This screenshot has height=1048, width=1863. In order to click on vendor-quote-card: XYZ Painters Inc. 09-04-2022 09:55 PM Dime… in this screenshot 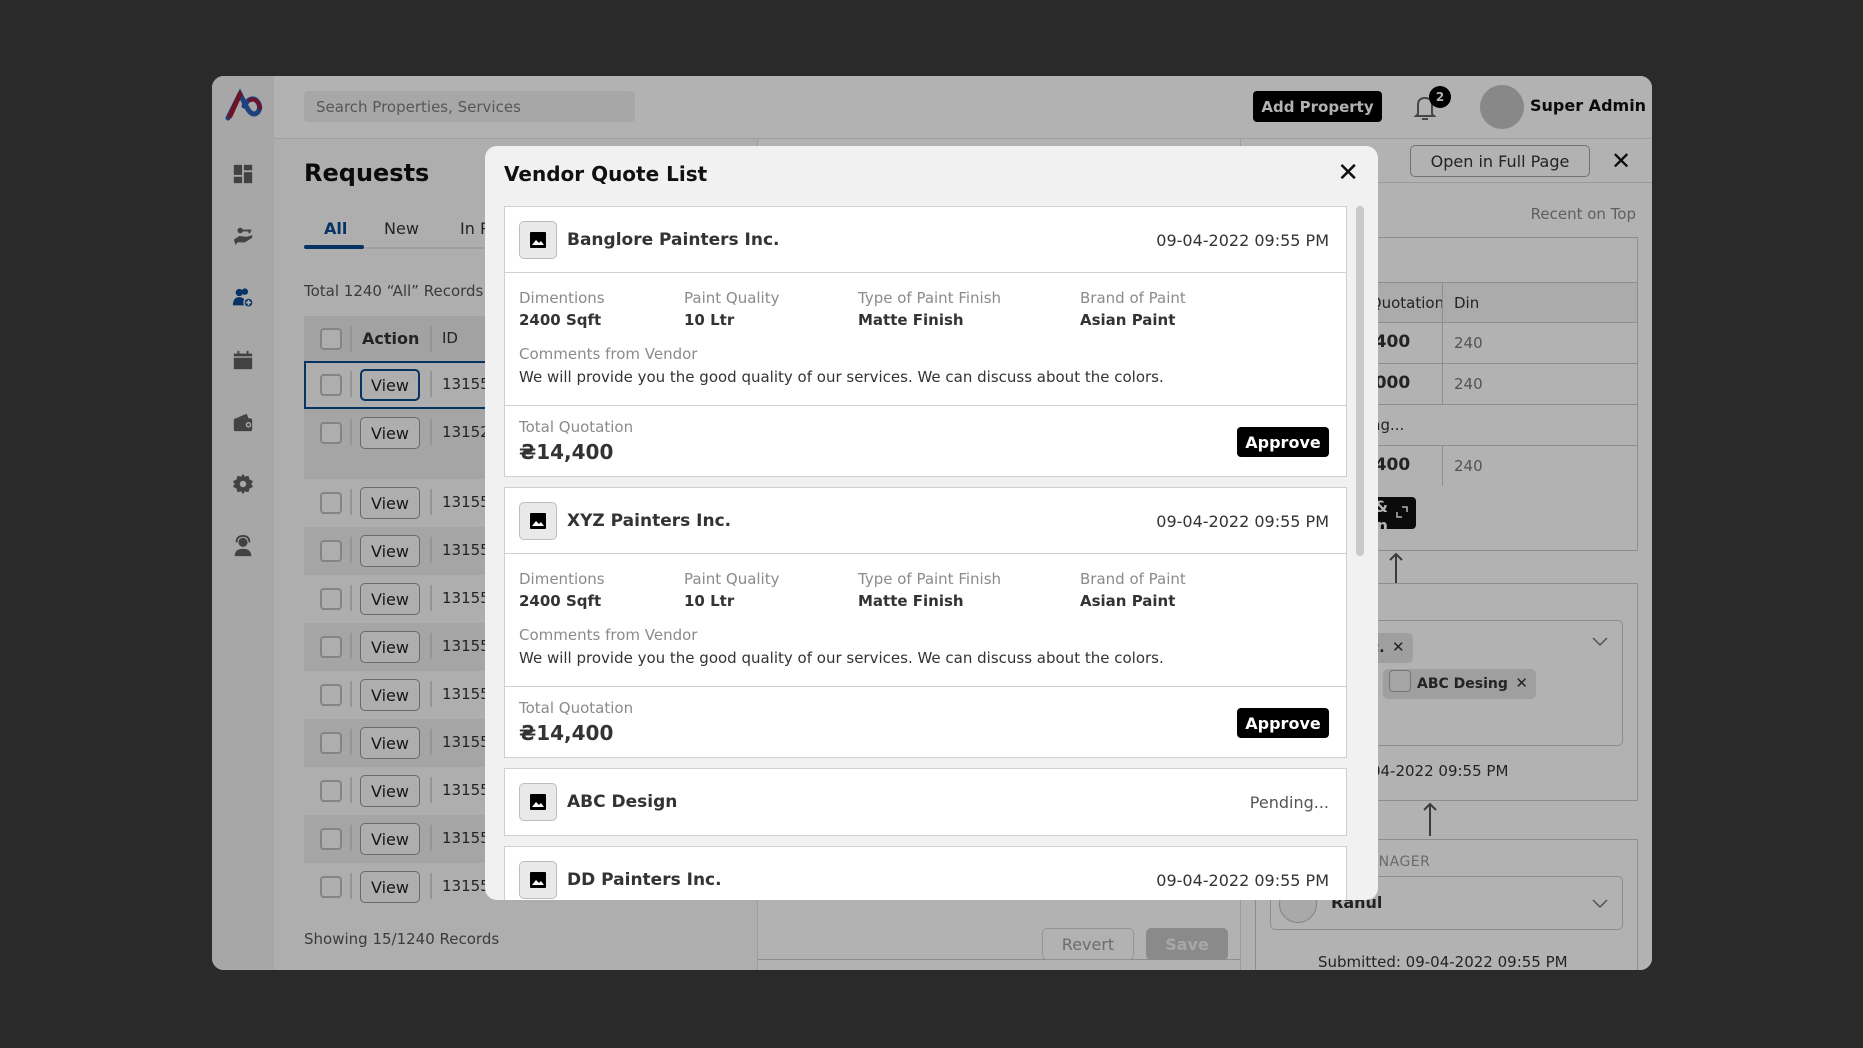, I will do `click(925, 622)`.